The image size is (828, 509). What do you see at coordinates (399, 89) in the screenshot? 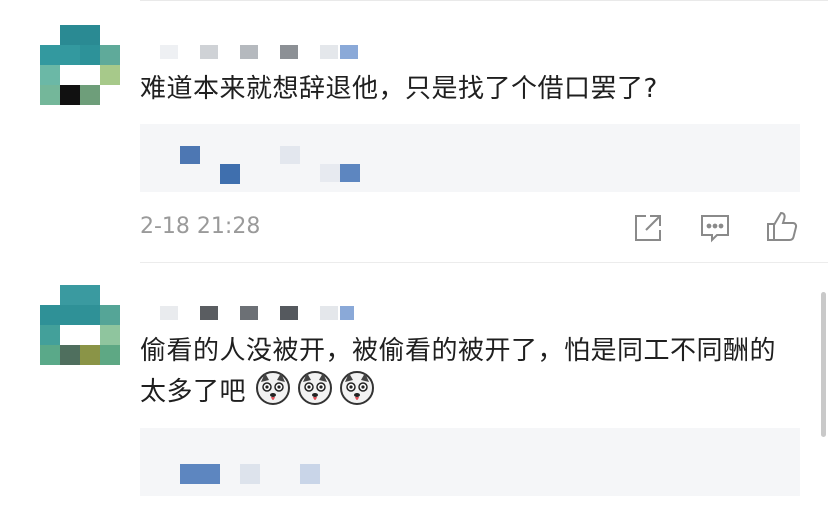
I see `comment-text: 难道本来就想辞退他，只是找了个借口罢了?` at bounding box center [399, 89].